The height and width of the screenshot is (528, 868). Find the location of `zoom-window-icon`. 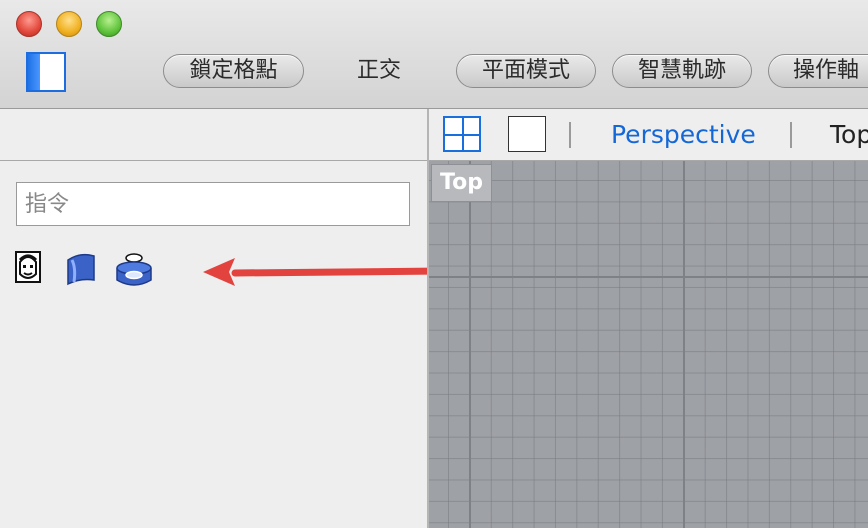

zoom-window-icon is located at coordinates (109, 24).